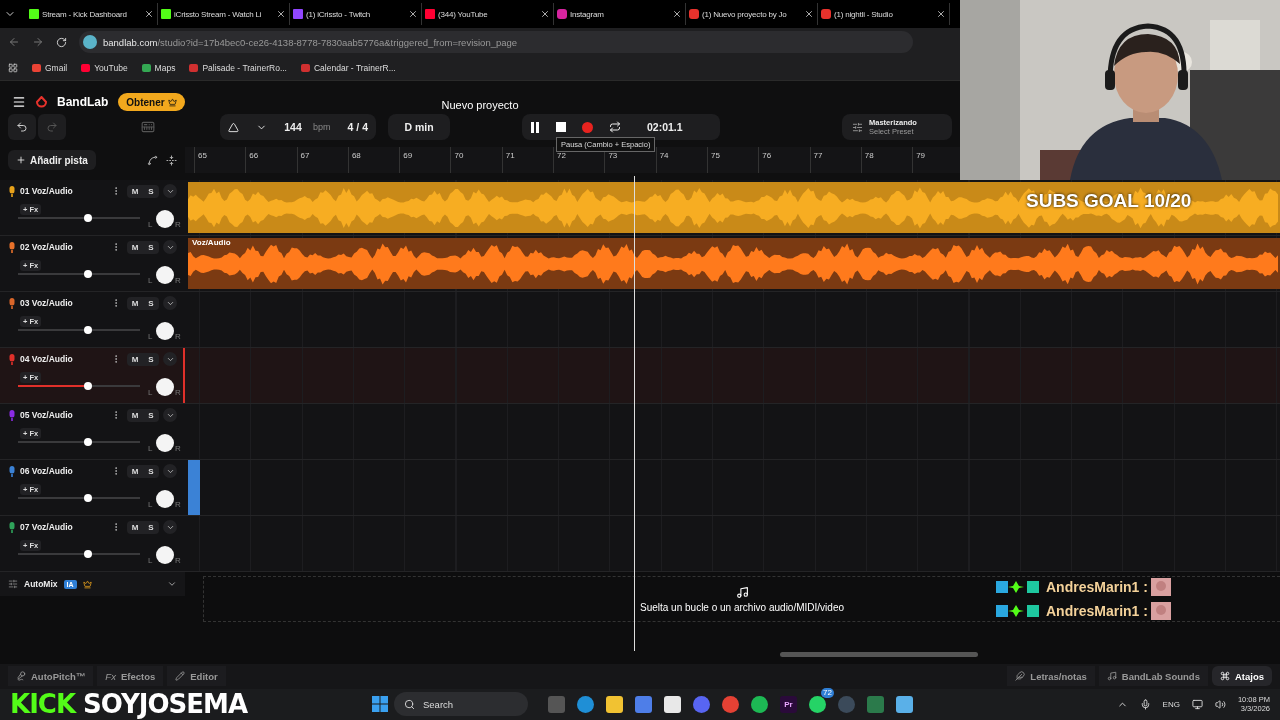 This screenshot has width=1280, height=720. Describe the element at coordinates (158, 68) in the screenshot. I see `bookmark: Maps` at that location.